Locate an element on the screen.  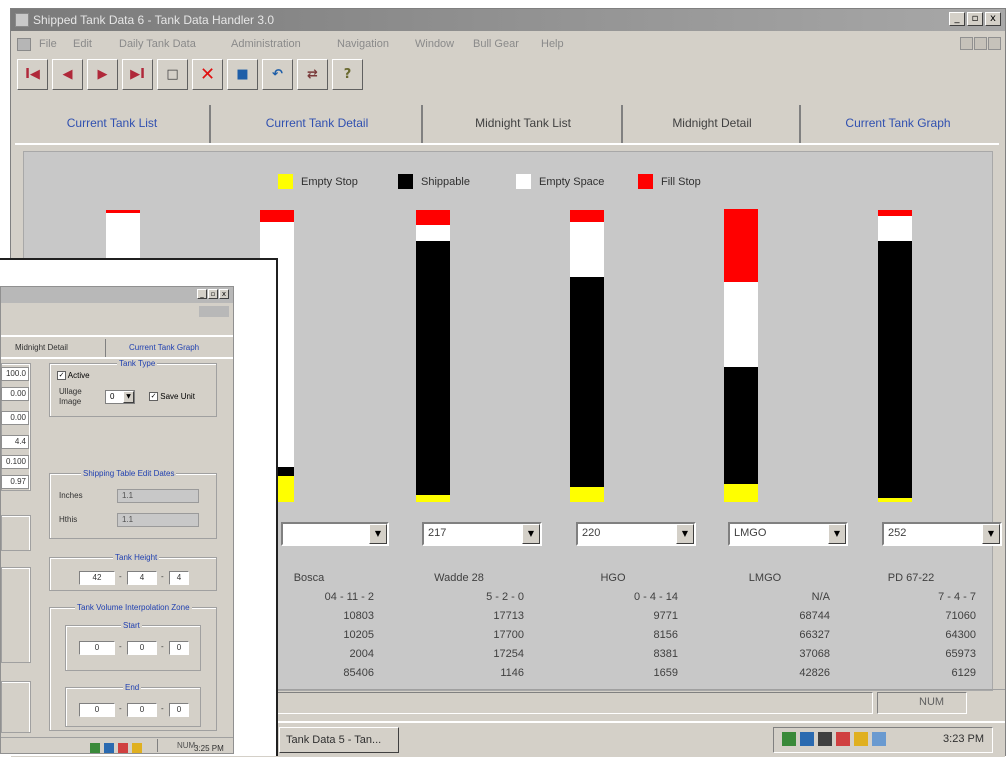
end-inches-field: 0 is located at coordinates (142, 710).